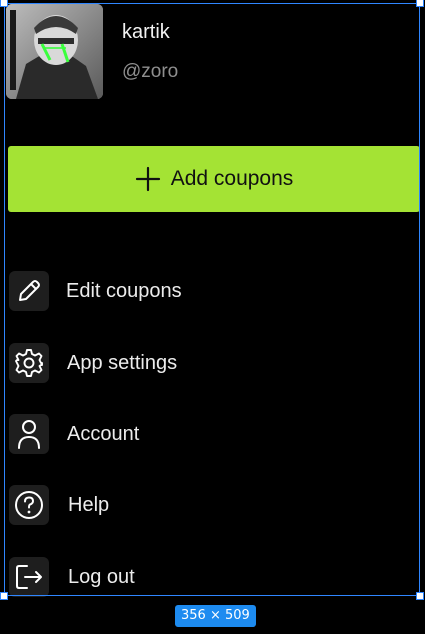  Describe the element at coordinates (420, 3) in the screenshot. I see `resize-handle-top-right` at that location.